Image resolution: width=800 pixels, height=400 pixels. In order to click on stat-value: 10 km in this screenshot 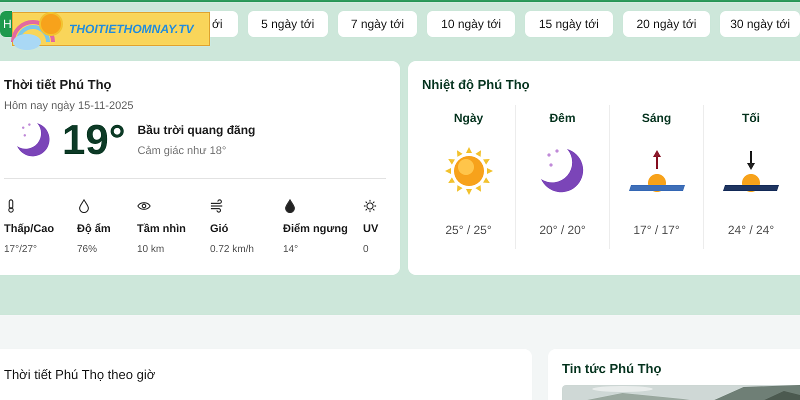, I will do `click(150, 249)`.